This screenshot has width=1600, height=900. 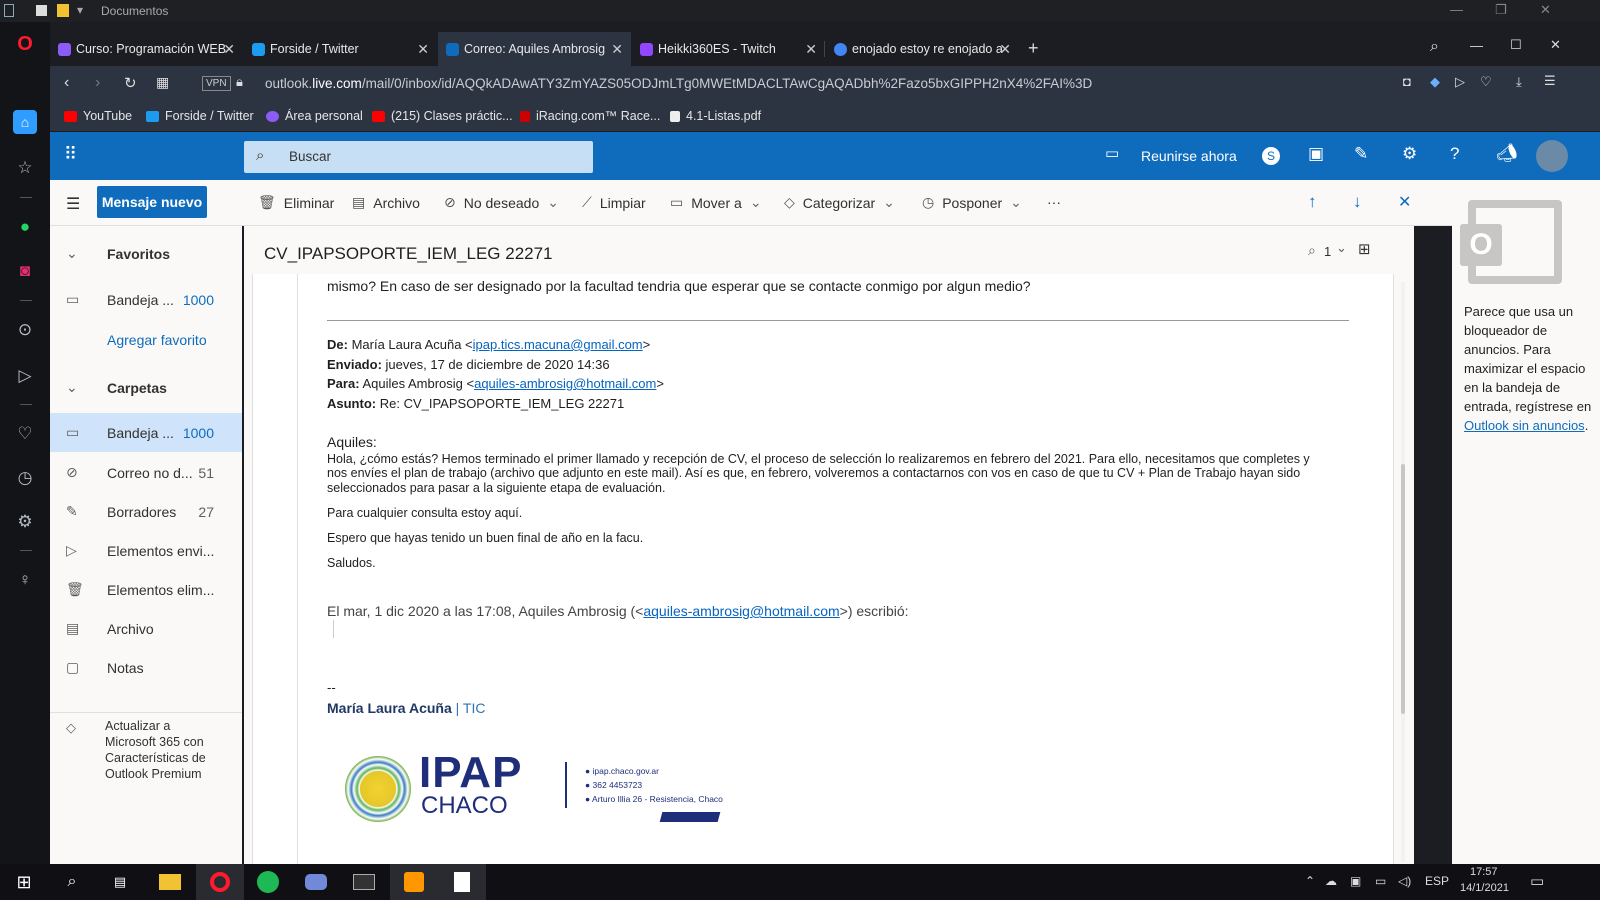 What do you see at coordinates (1407, 81) in the screenshot?
I see `snapshot-icon: ◘` at bounding box center [1407, 81].